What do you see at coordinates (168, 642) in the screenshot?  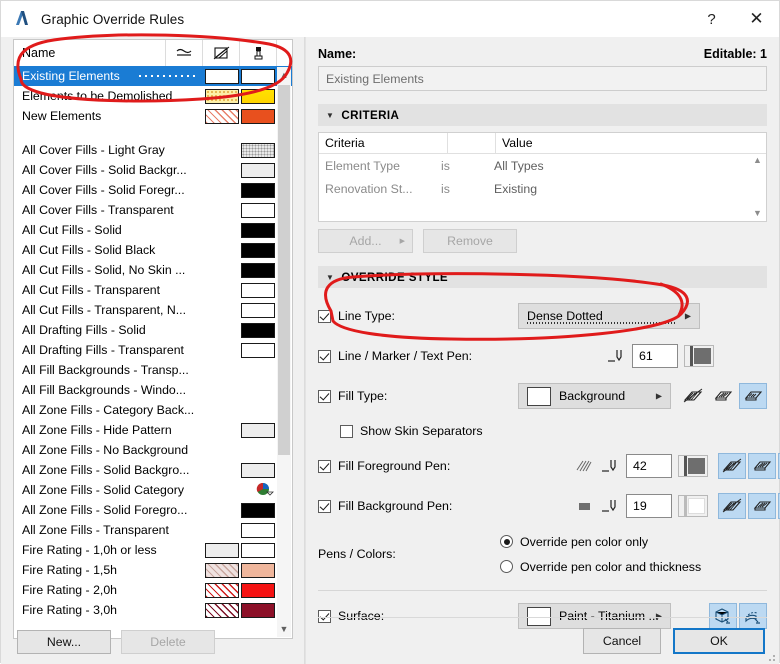 I see `delete-button: Delete` at bounding box center [168, 642].